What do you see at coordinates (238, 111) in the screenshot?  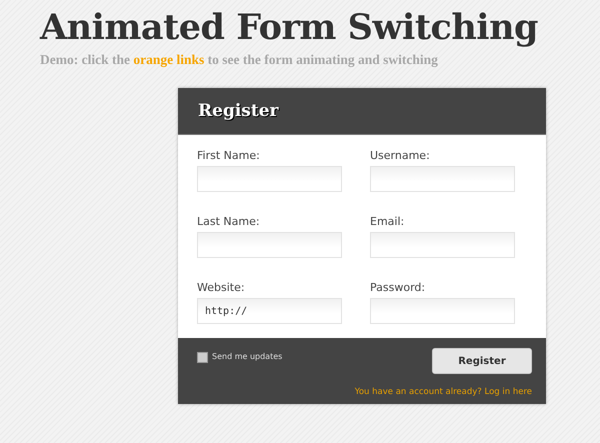 I see `form-heading: Register` at bounding box center [238, 111].